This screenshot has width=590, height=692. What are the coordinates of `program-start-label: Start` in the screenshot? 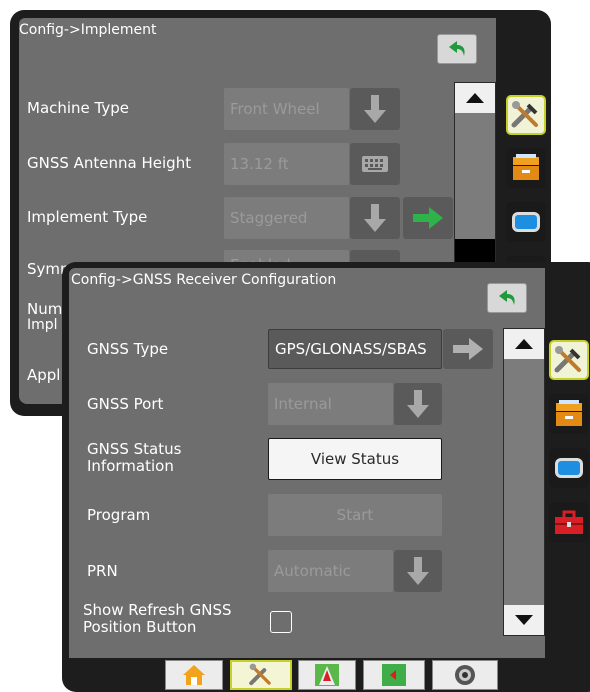 It's located at (355, 515).